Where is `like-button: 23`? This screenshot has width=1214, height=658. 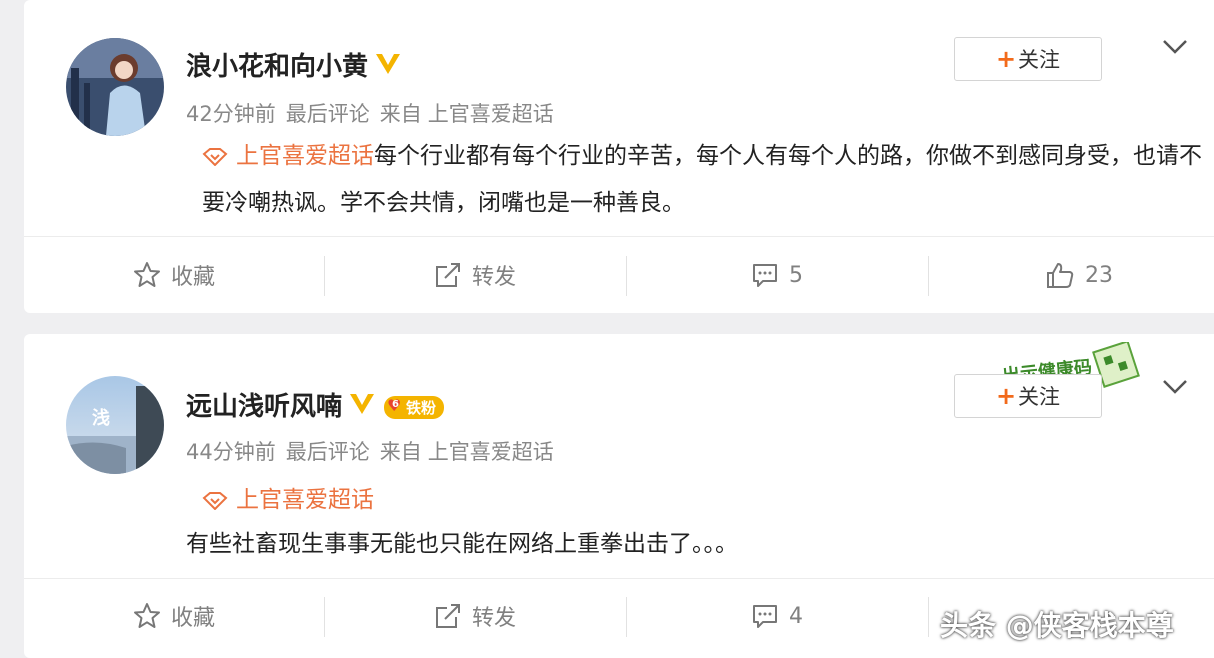
like-button: 23 is located at coordinates (1071, 275).